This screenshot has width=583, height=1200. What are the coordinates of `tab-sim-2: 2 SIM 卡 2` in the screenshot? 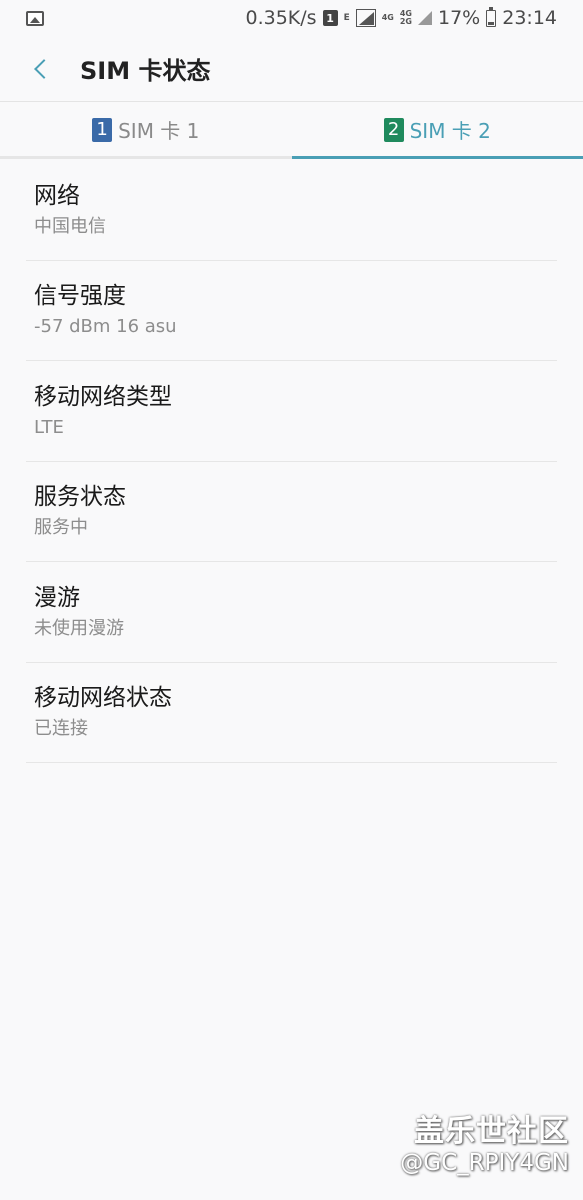 It's located at (437, 131).